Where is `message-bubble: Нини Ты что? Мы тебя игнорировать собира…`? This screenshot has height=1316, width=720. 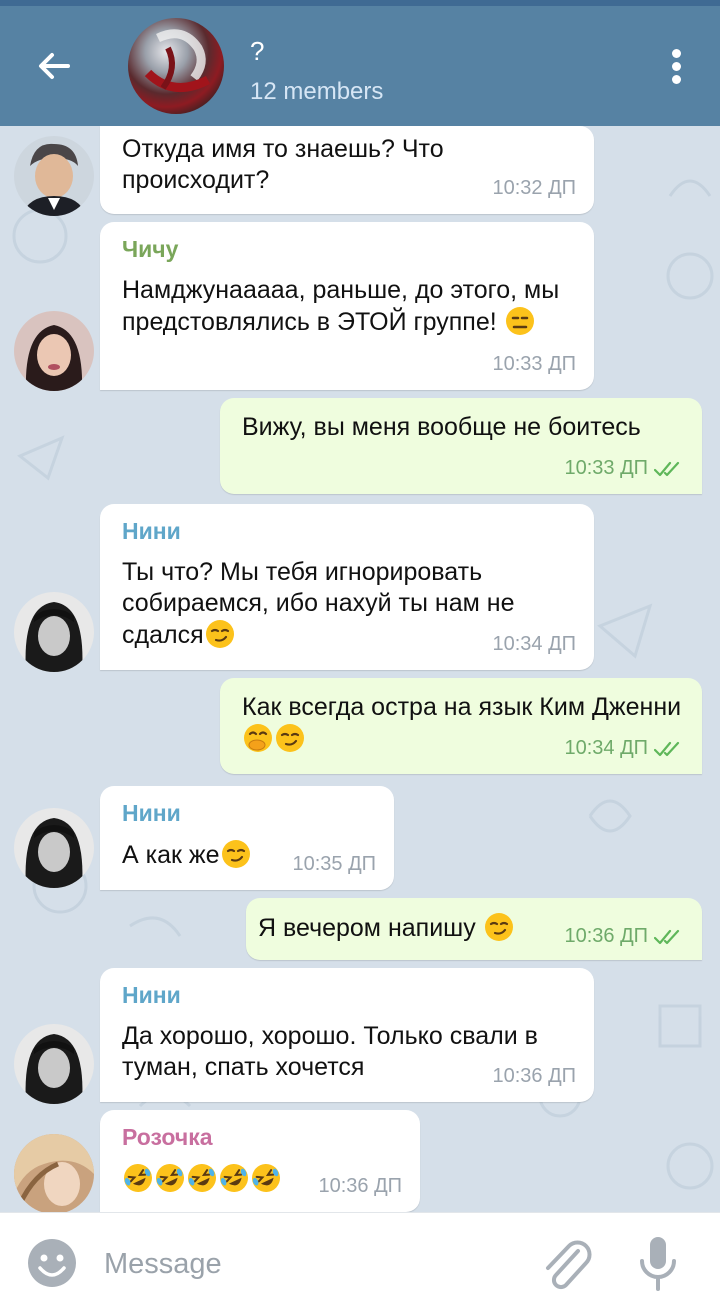 message-bubble: Нини Ты что? Мы тебя игнорировать собира… is located at coordinates (347, 587).